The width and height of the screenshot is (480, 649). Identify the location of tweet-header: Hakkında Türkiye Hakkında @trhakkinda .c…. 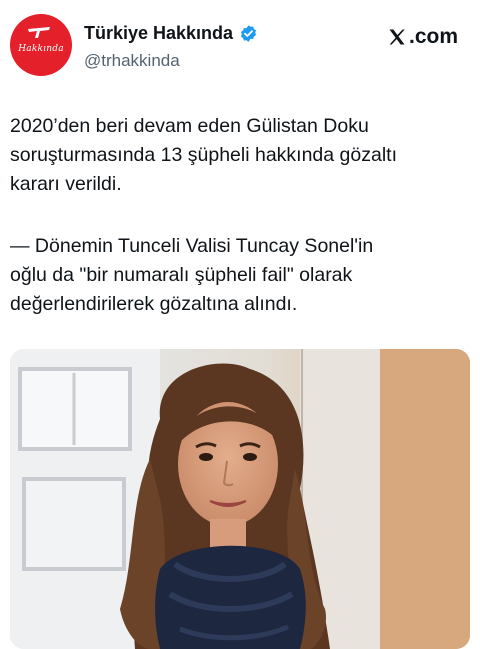
(240, 46).